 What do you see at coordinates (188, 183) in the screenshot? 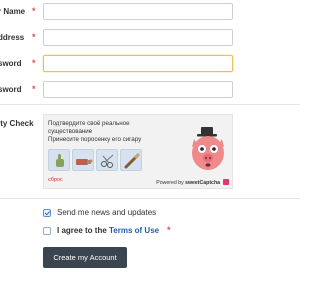
I see `captcha-powered-by: Powered by sweetCaptcha` at bounding box center [188, 183].